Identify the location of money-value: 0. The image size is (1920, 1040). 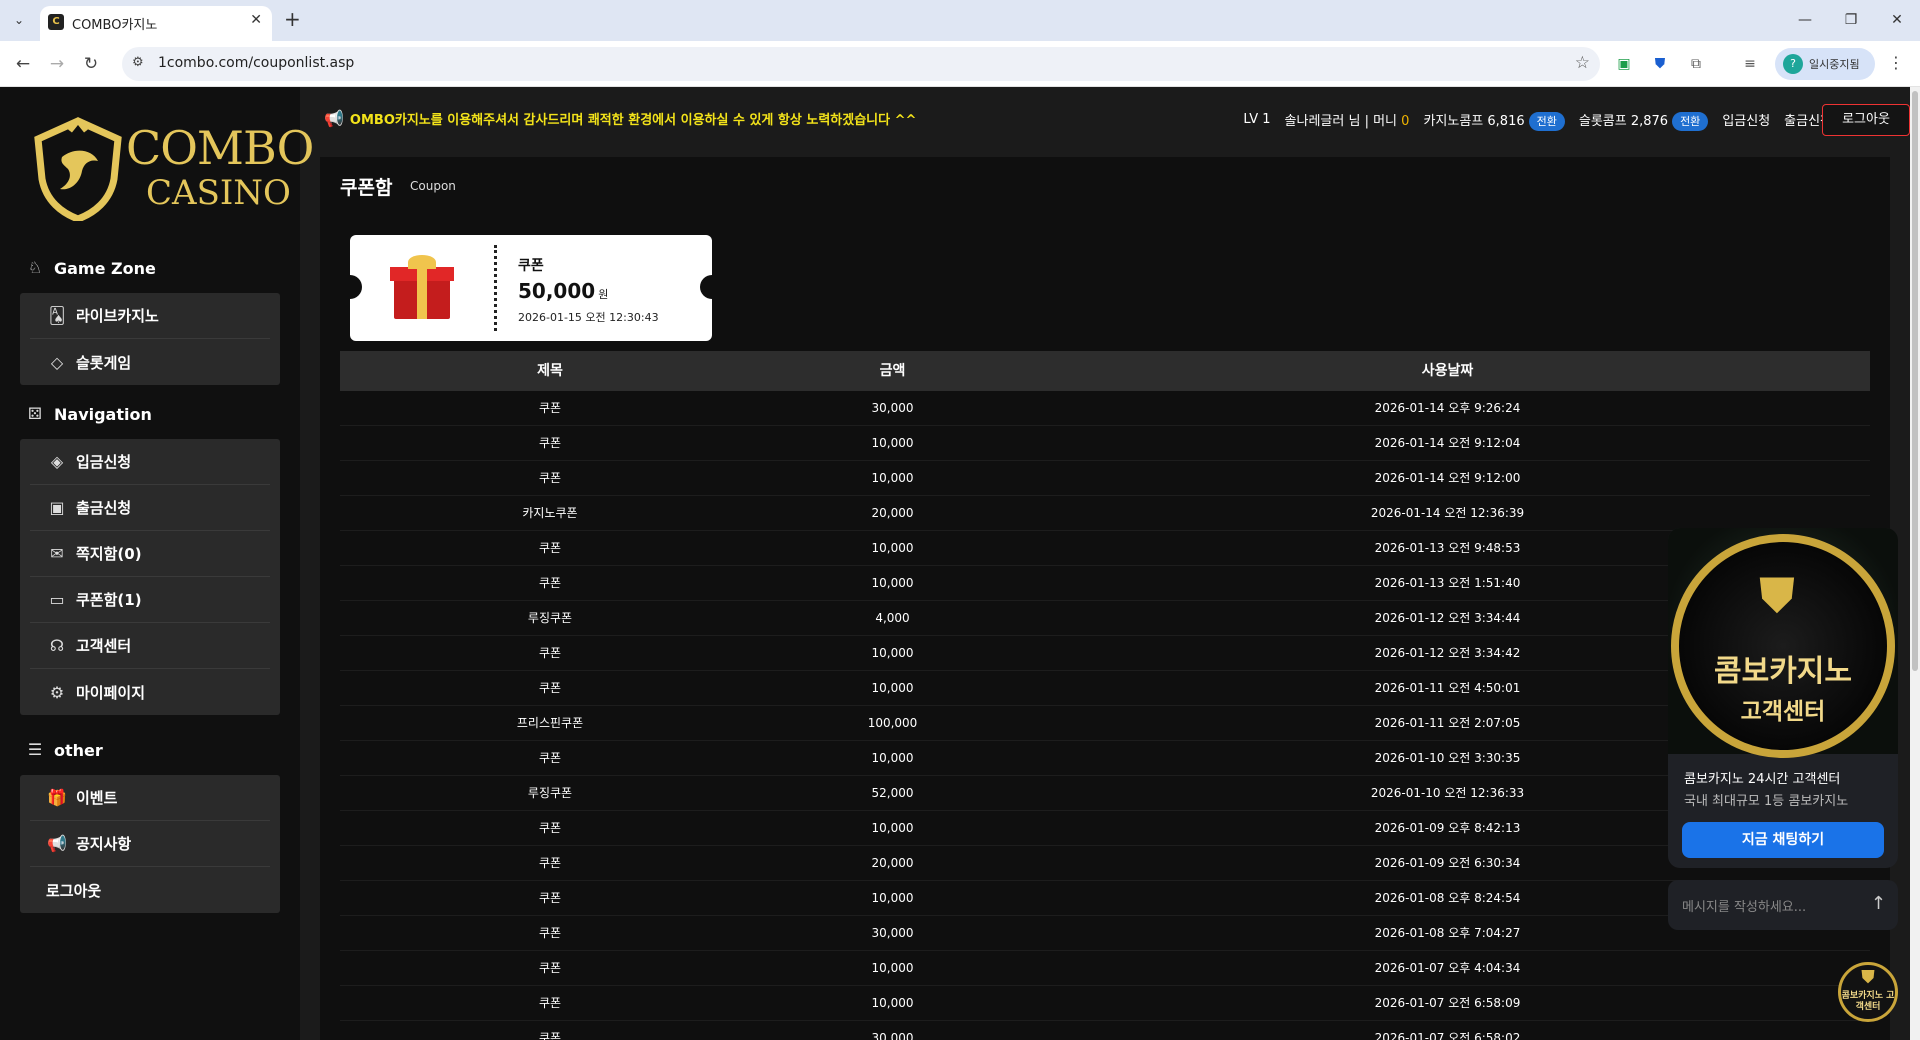
(1405, 121).